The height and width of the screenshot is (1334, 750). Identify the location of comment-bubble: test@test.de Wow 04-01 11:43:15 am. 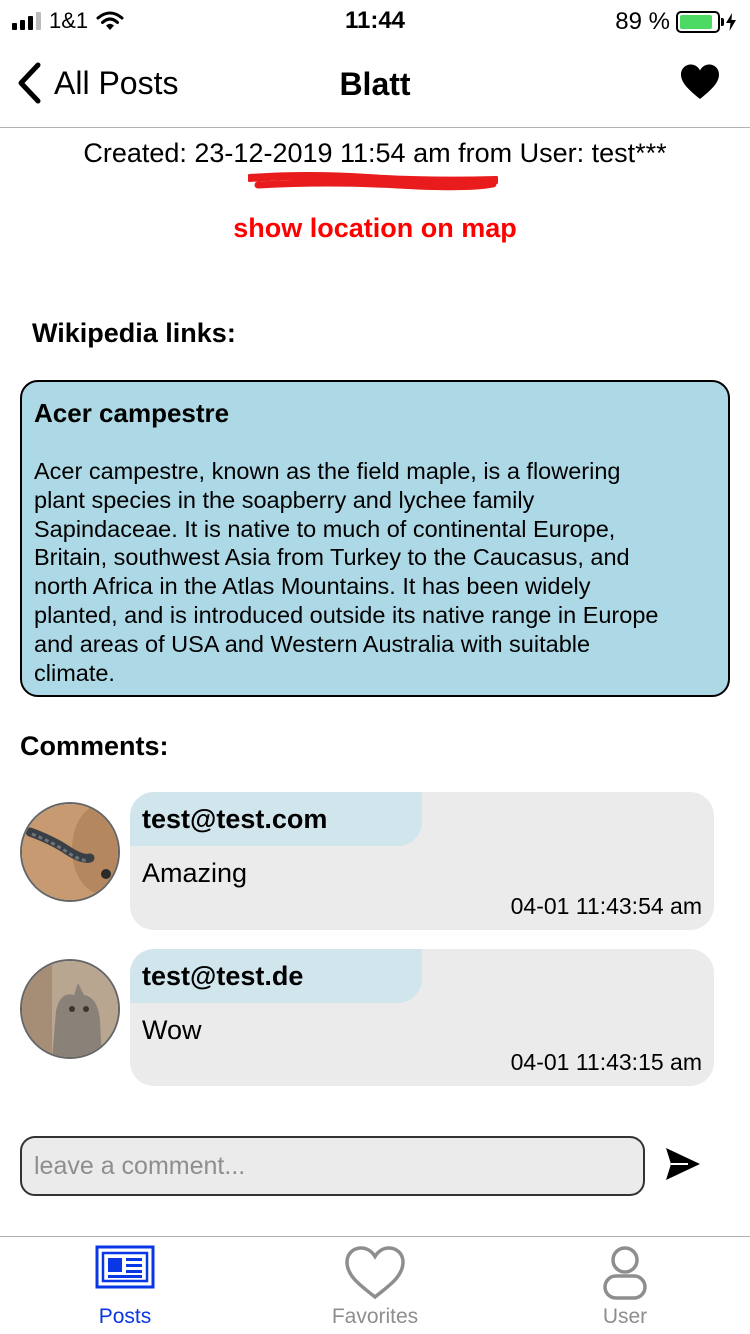
(422, 1017).